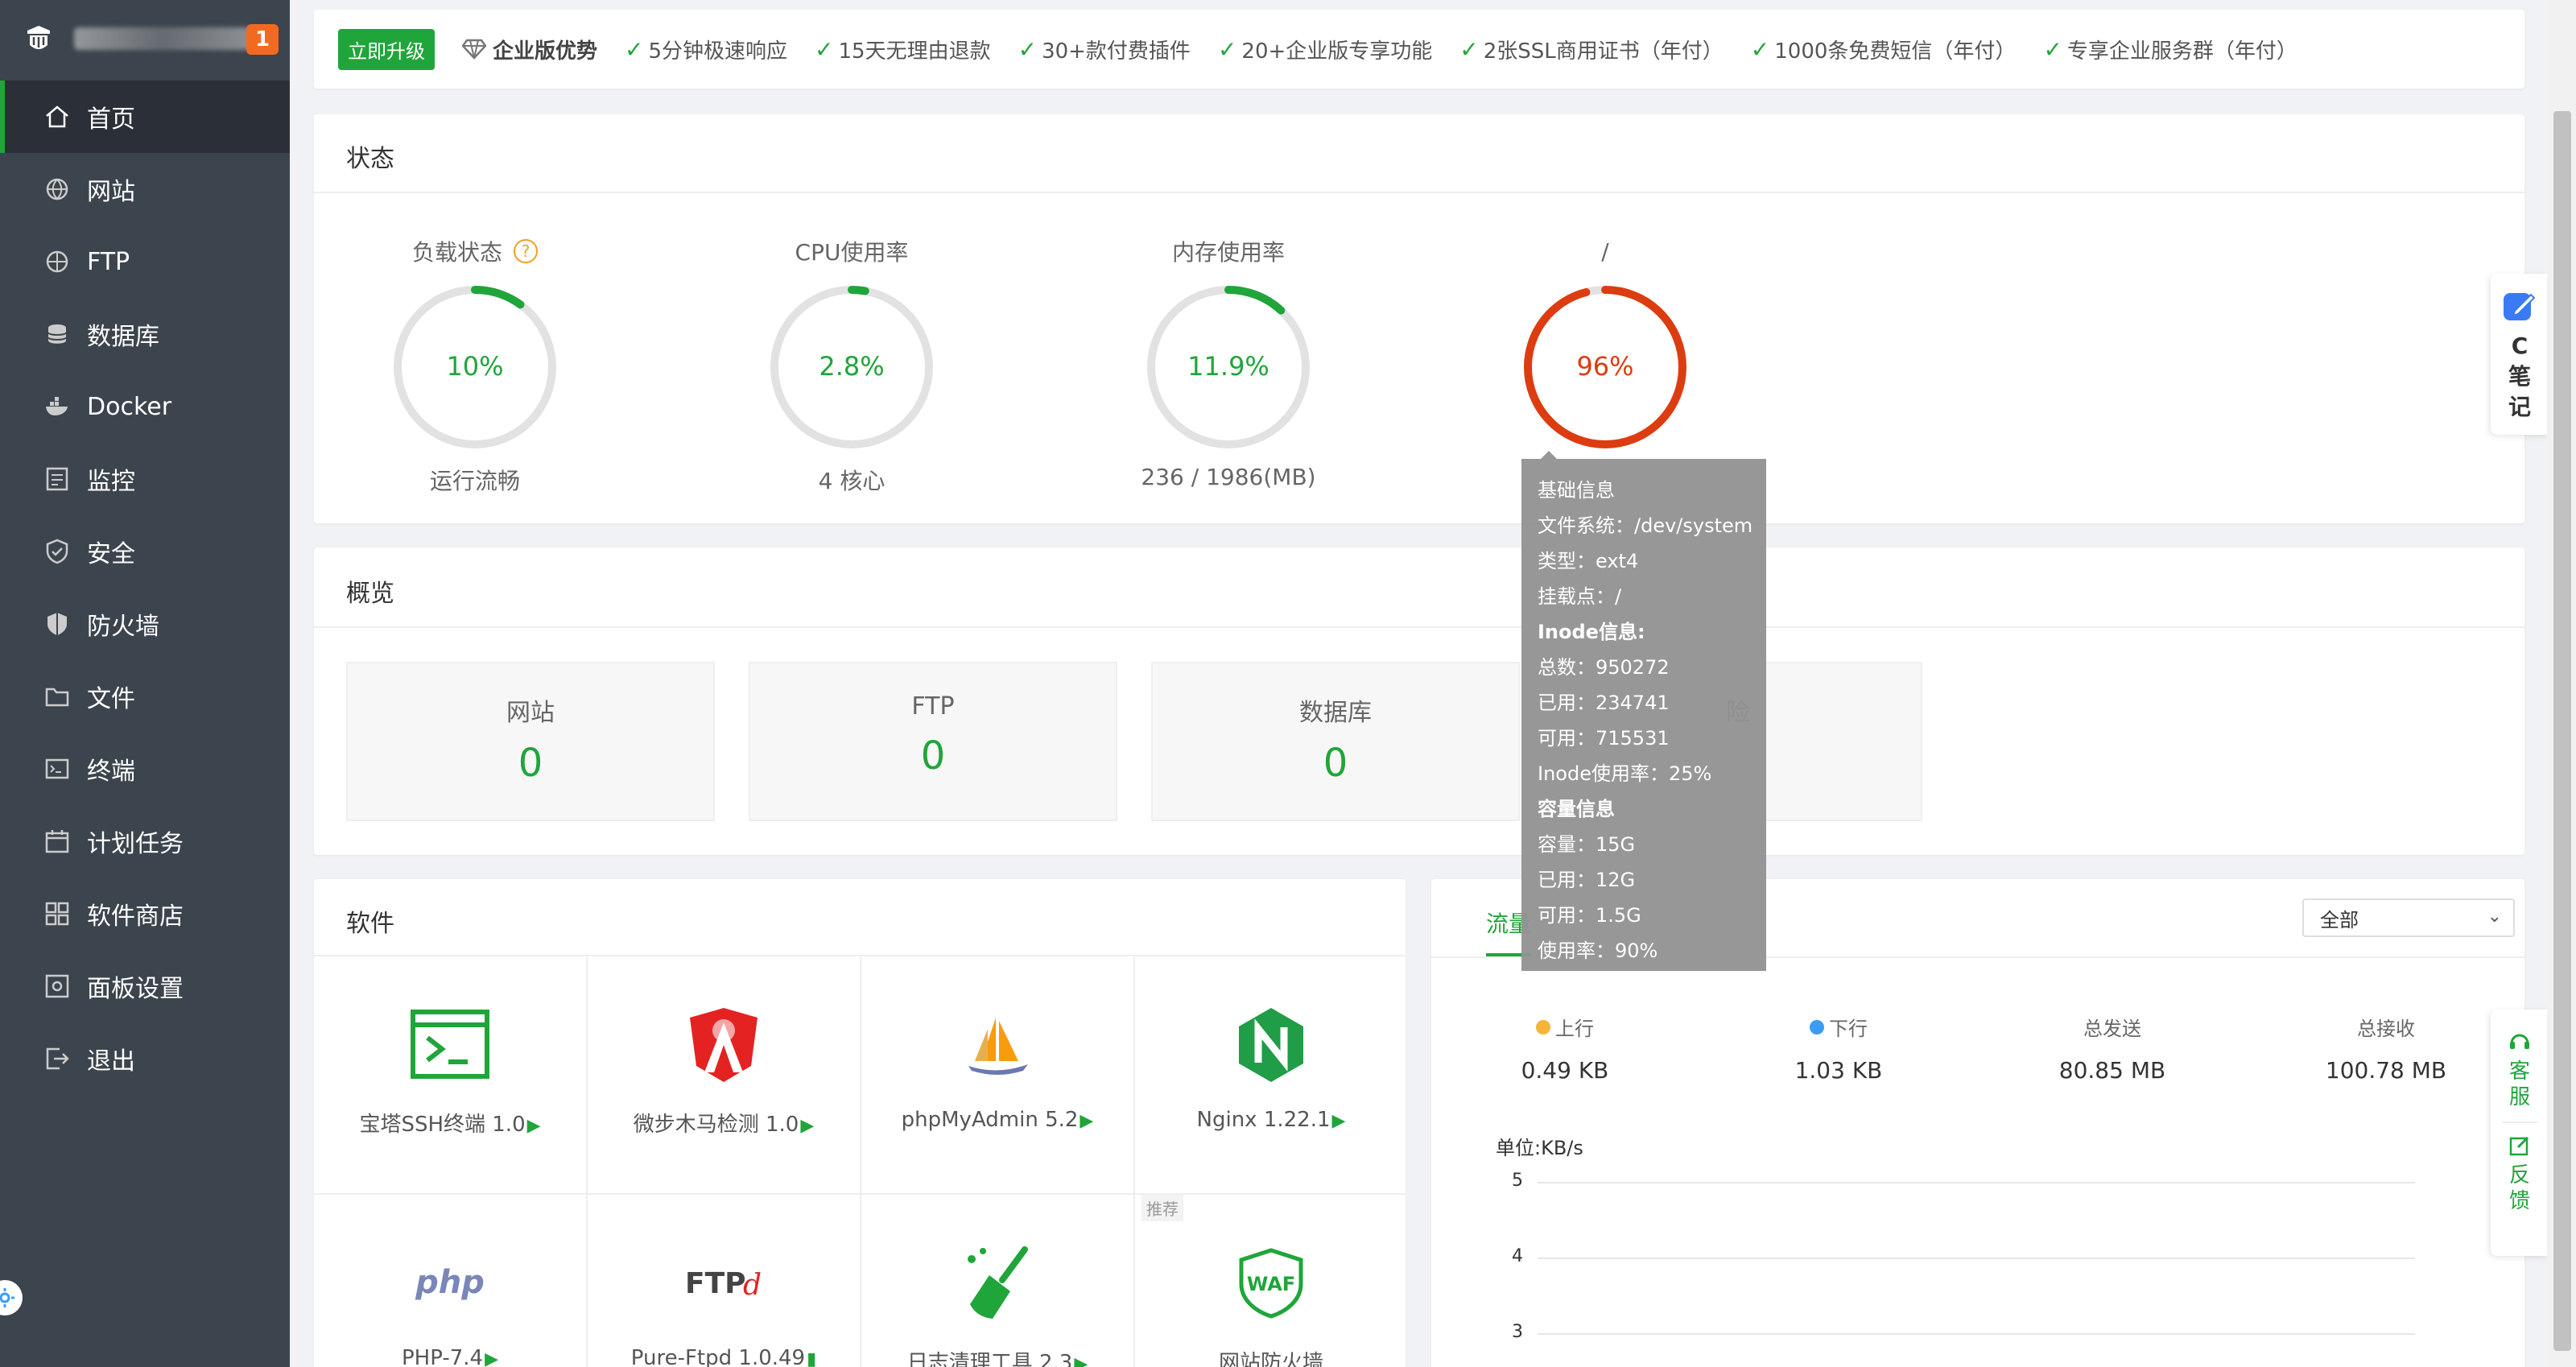 The width and height of the screenshot is (2576, 1367). Describe the element at coordinates (1565, 1070) in the screenshot. I see `traffic-stat-value: 0.49 KB` at that location.